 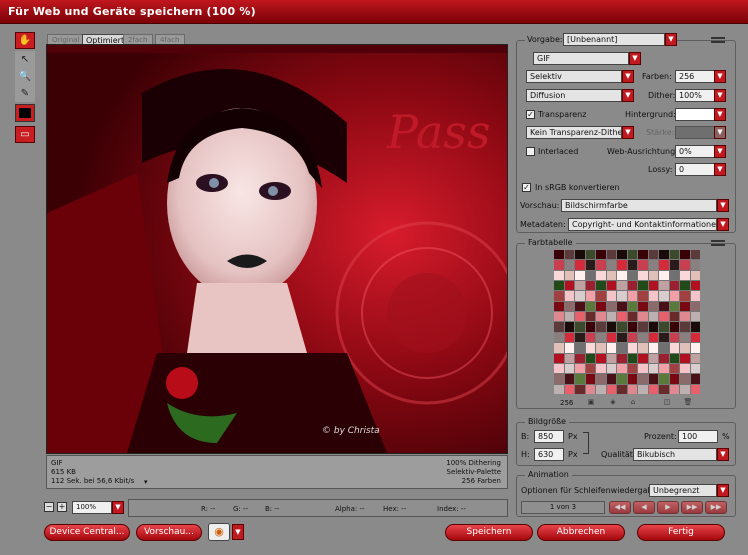 What do you see at coordinates (688, 402) in the screenshot?
I see `delete-color-icon: 🗑` at bounding box center [688, 402].